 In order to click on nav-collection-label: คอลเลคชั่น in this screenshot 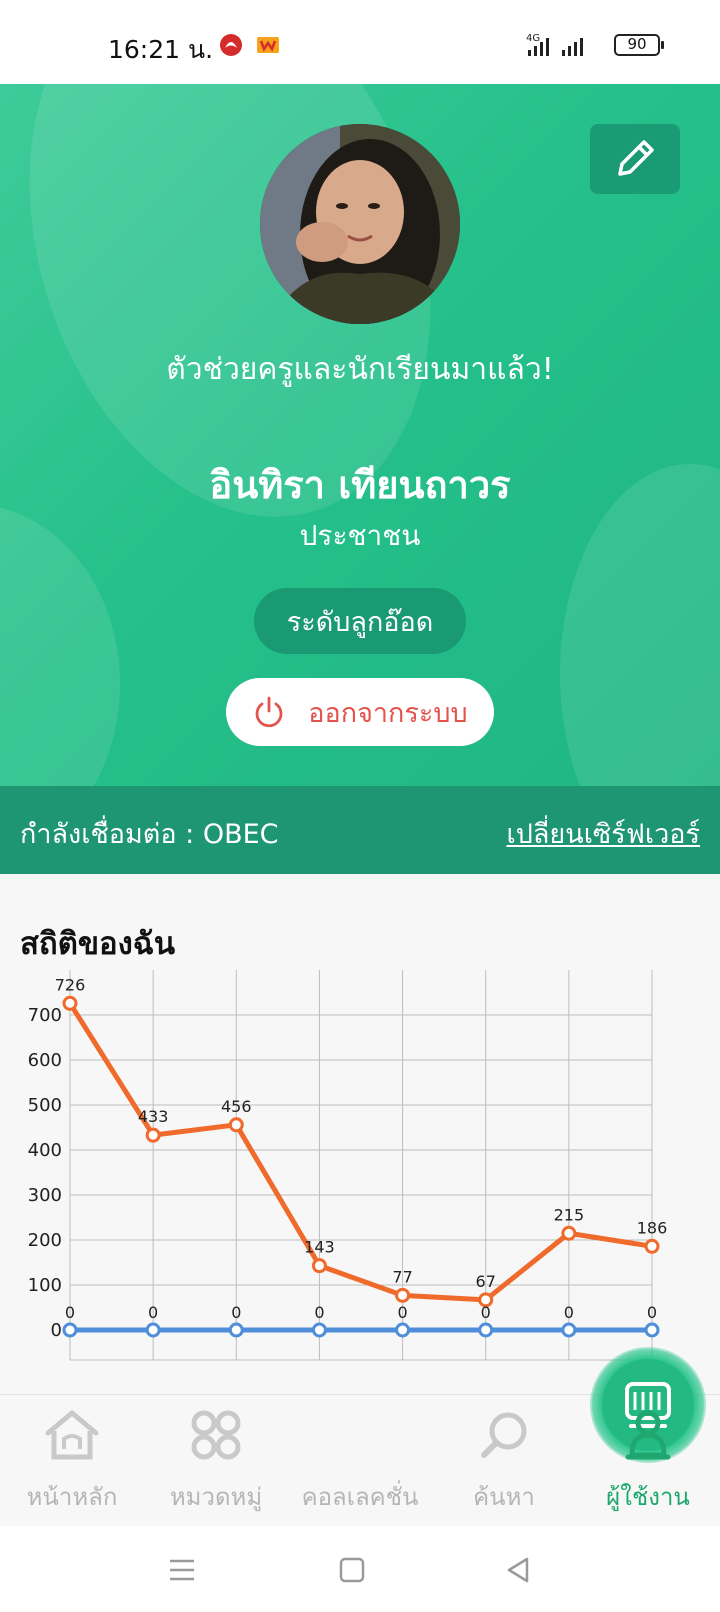, I will do `click(360, 1497)`.